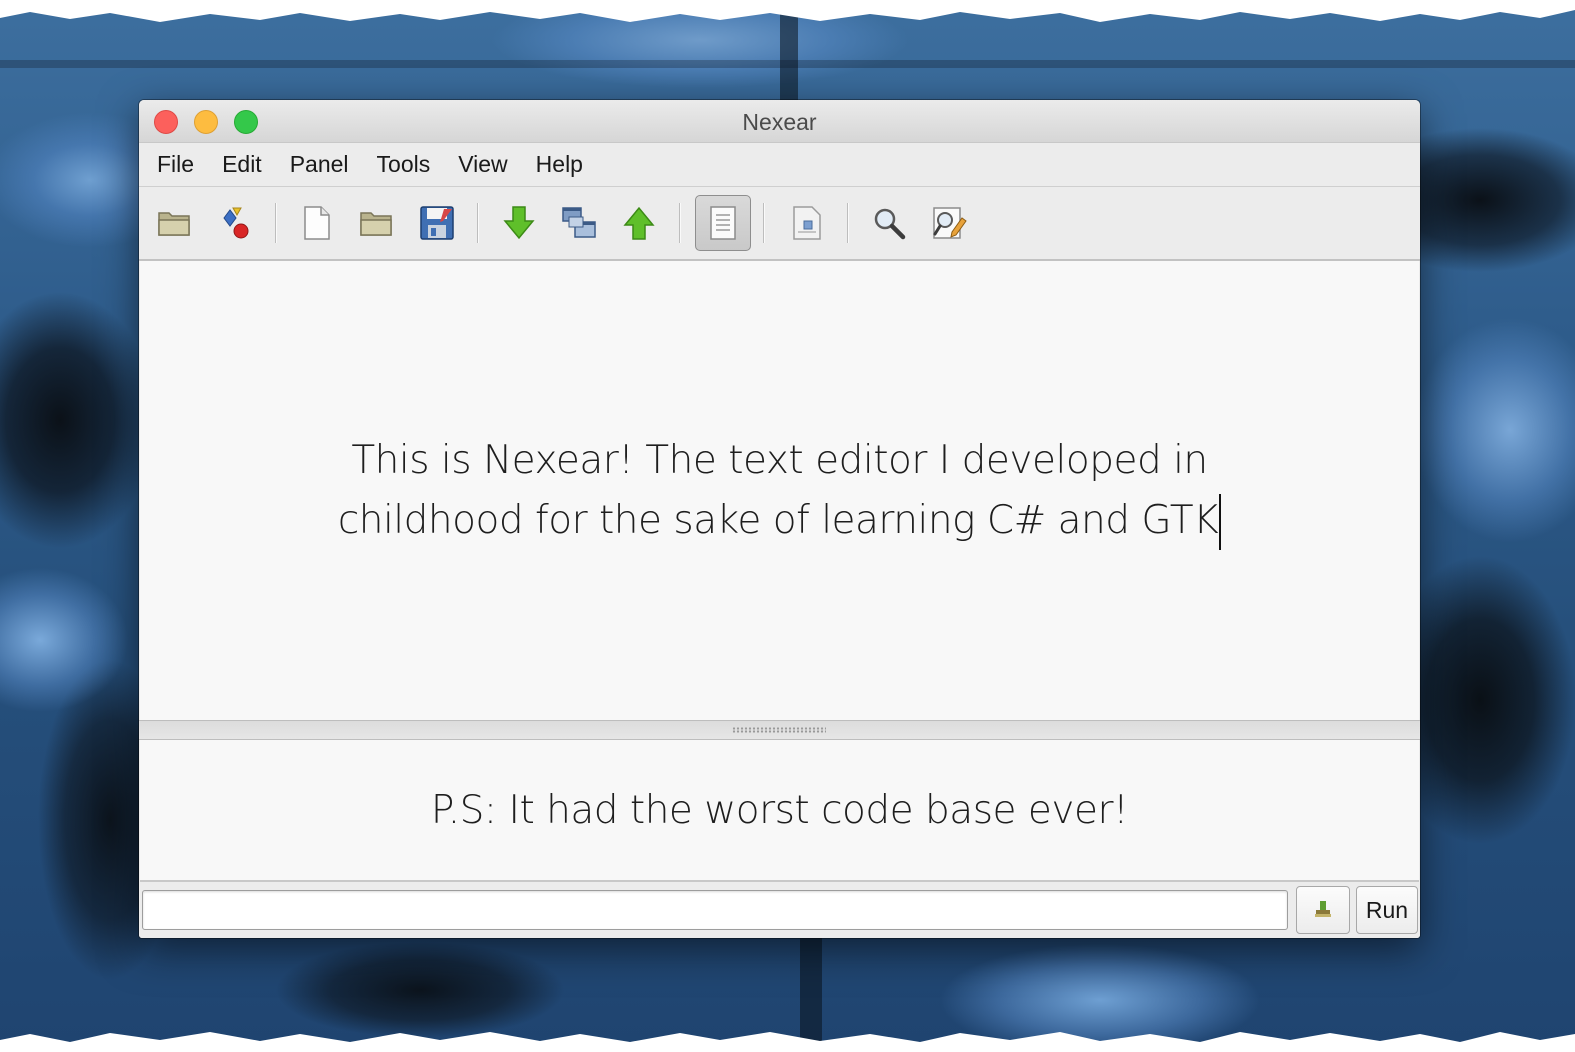 This screenshot has width=1575, height=1052. Describe the element at coordinates (175, 223) in the screenshot. I see `folder-open-icon` at that location.